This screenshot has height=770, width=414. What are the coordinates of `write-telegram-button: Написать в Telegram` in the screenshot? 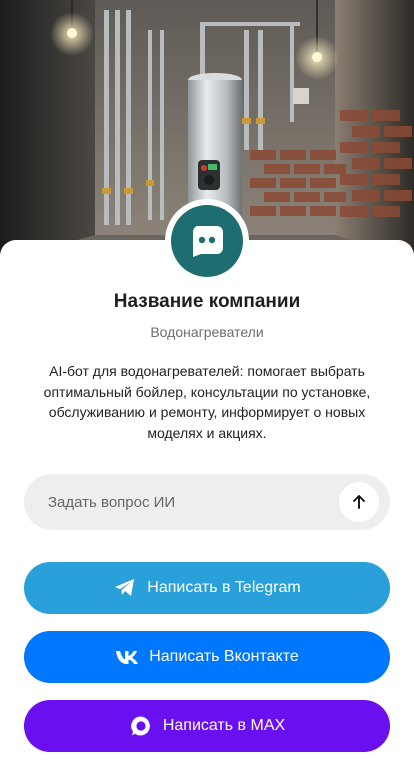 It's located at (207, 588).